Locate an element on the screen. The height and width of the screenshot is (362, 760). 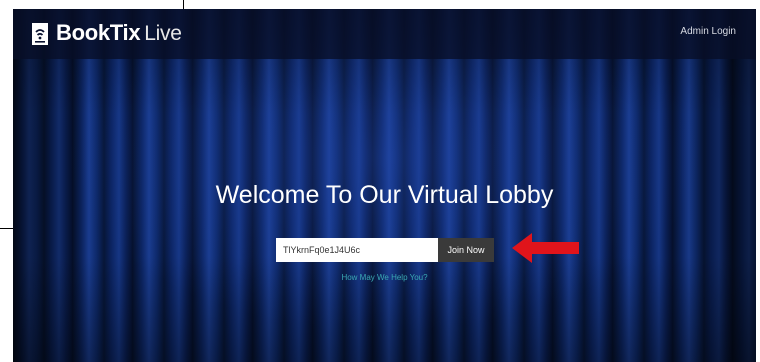
brand-suffix: Live is located at coordinates (163, 33).